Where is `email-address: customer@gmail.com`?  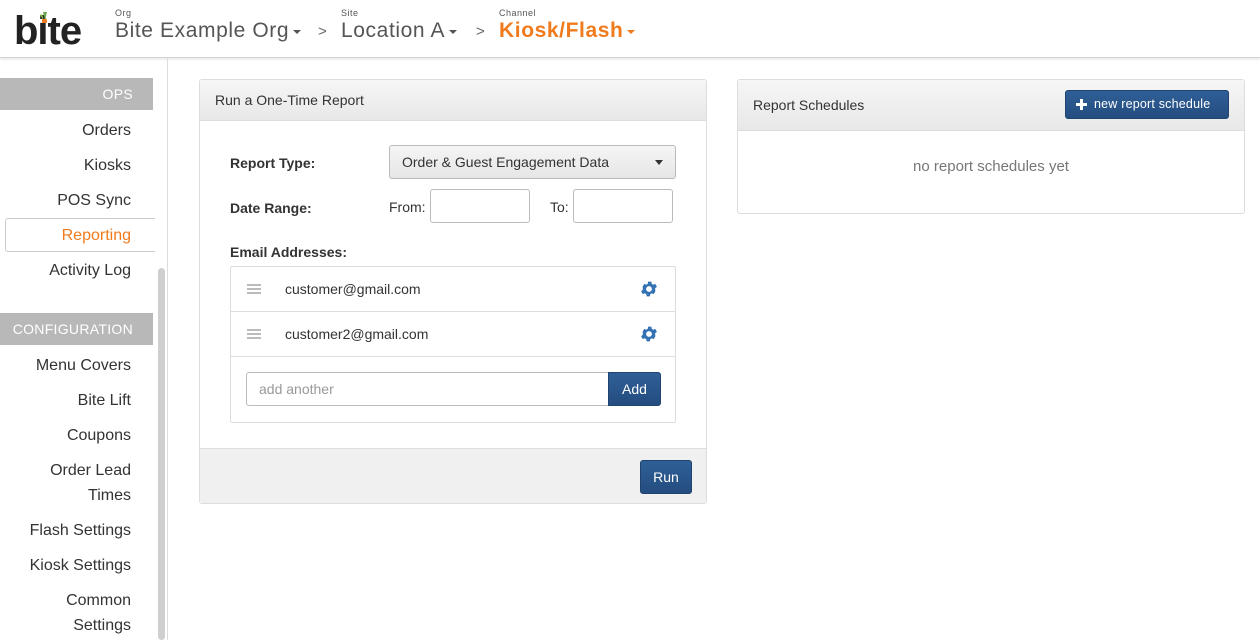
email-address: customer@gmail.com is located at coordinates (353, 289).